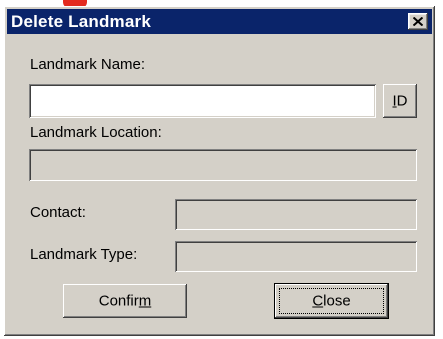  I want to click on landmark-name-input, so click(202, 101).